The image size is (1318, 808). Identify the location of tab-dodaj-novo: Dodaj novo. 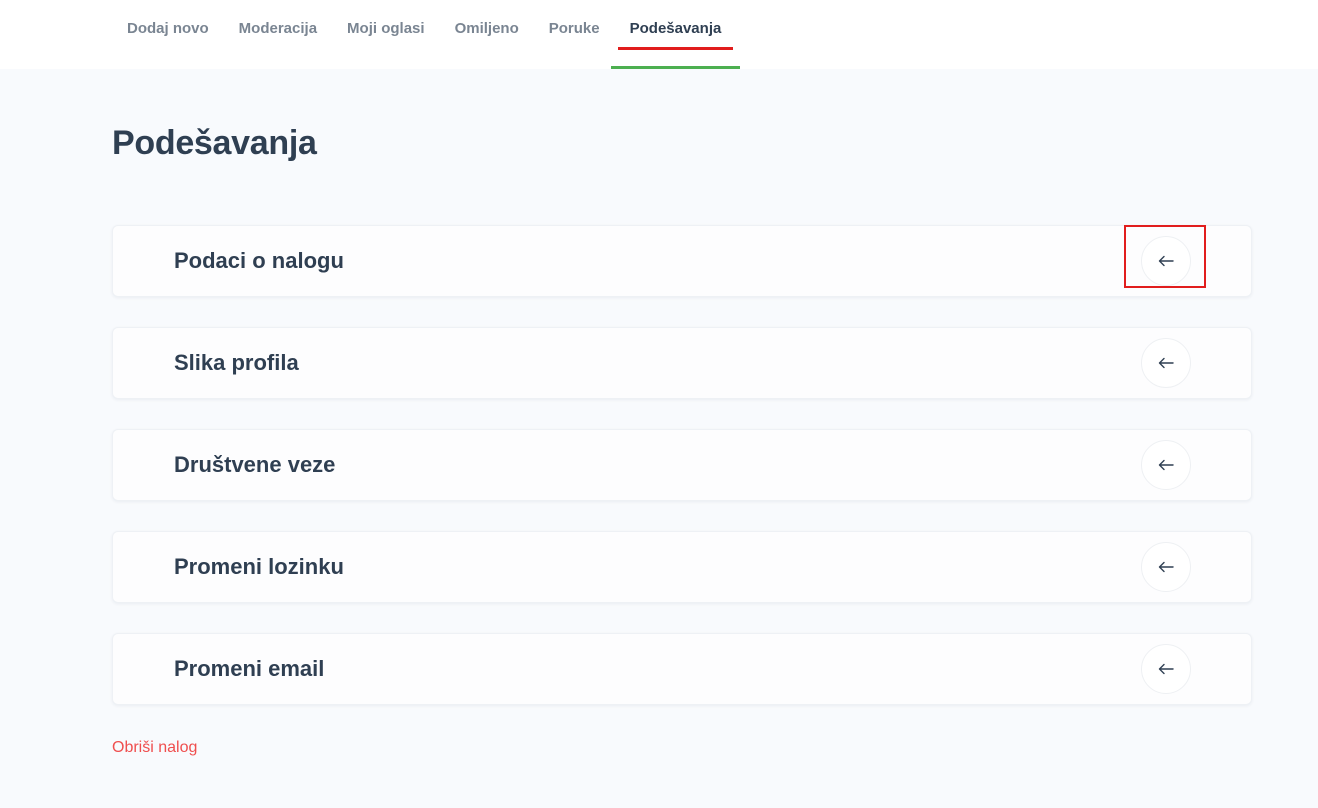
(168, 34).